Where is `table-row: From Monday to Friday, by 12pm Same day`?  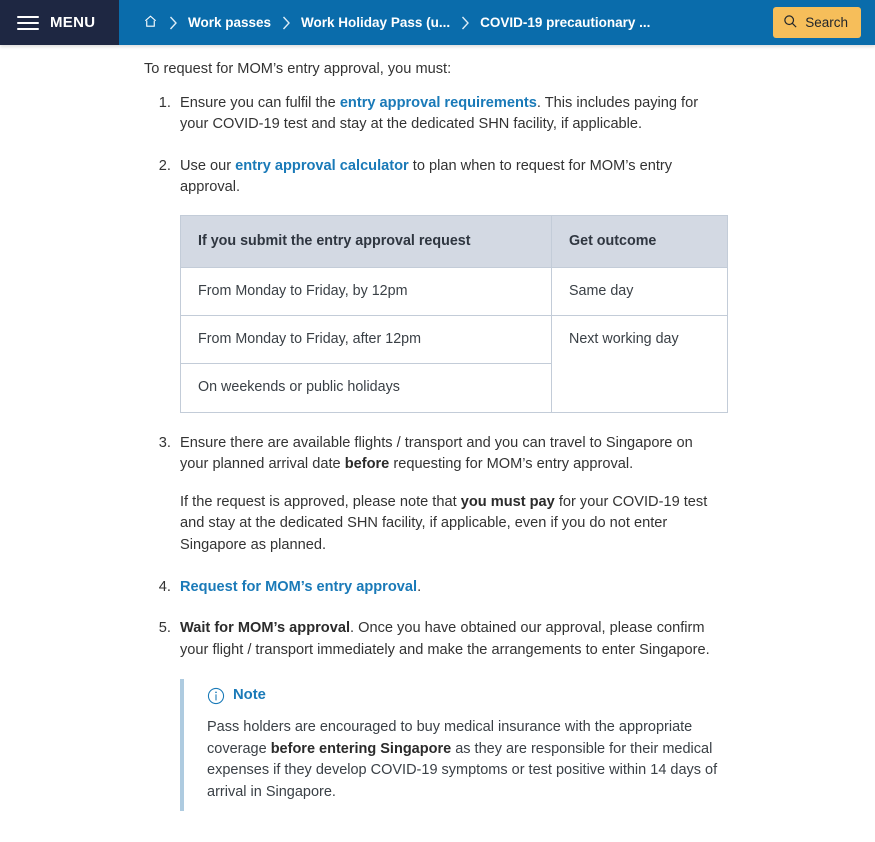
table-row: From Monday to Friday, by 12pm Same day is located at coordinates (454, 292).